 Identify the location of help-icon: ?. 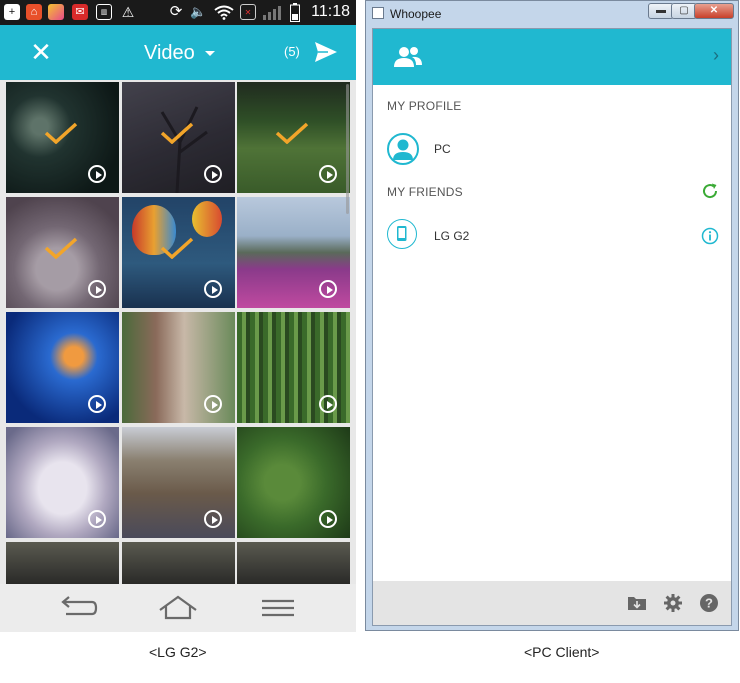
(709, 603).